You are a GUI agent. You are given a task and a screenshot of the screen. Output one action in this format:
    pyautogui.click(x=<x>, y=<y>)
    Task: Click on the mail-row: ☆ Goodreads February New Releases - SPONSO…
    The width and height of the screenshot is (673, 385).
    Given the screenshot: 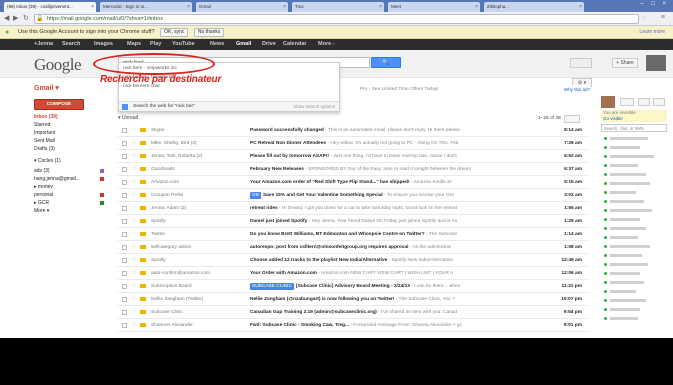 What is the action you would take?
    pyautogui.click(x=353, y=169)
    